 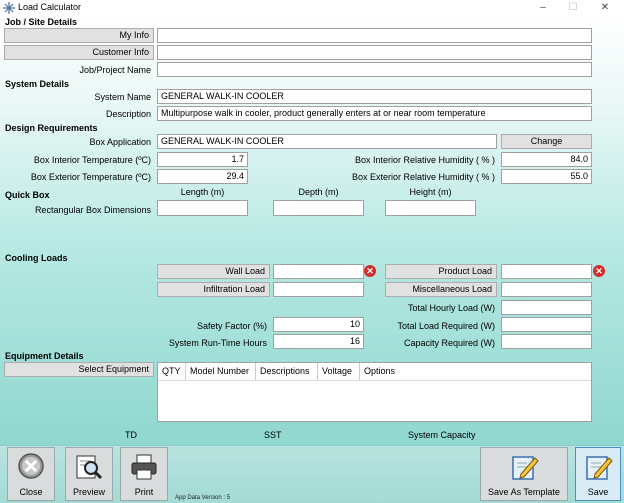 What do you see at coordinates (51, 128) in the screenshot?
I see `design-section-title: Design Requirements` at bounding box center [51, 128].